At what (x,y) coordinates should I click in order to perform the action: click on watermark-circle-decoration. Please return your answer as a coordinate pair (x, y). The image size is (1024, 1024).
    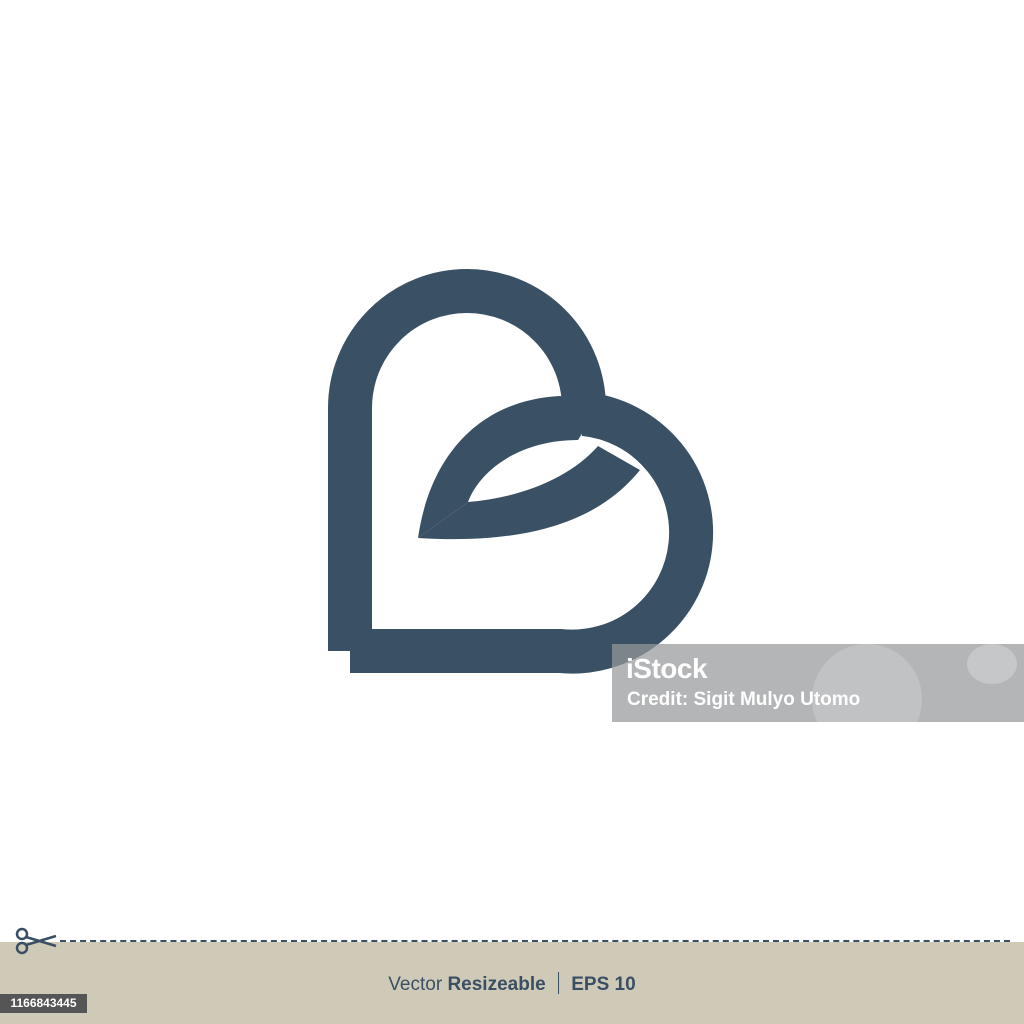
    Looking at the image, I should click on (992, 664).